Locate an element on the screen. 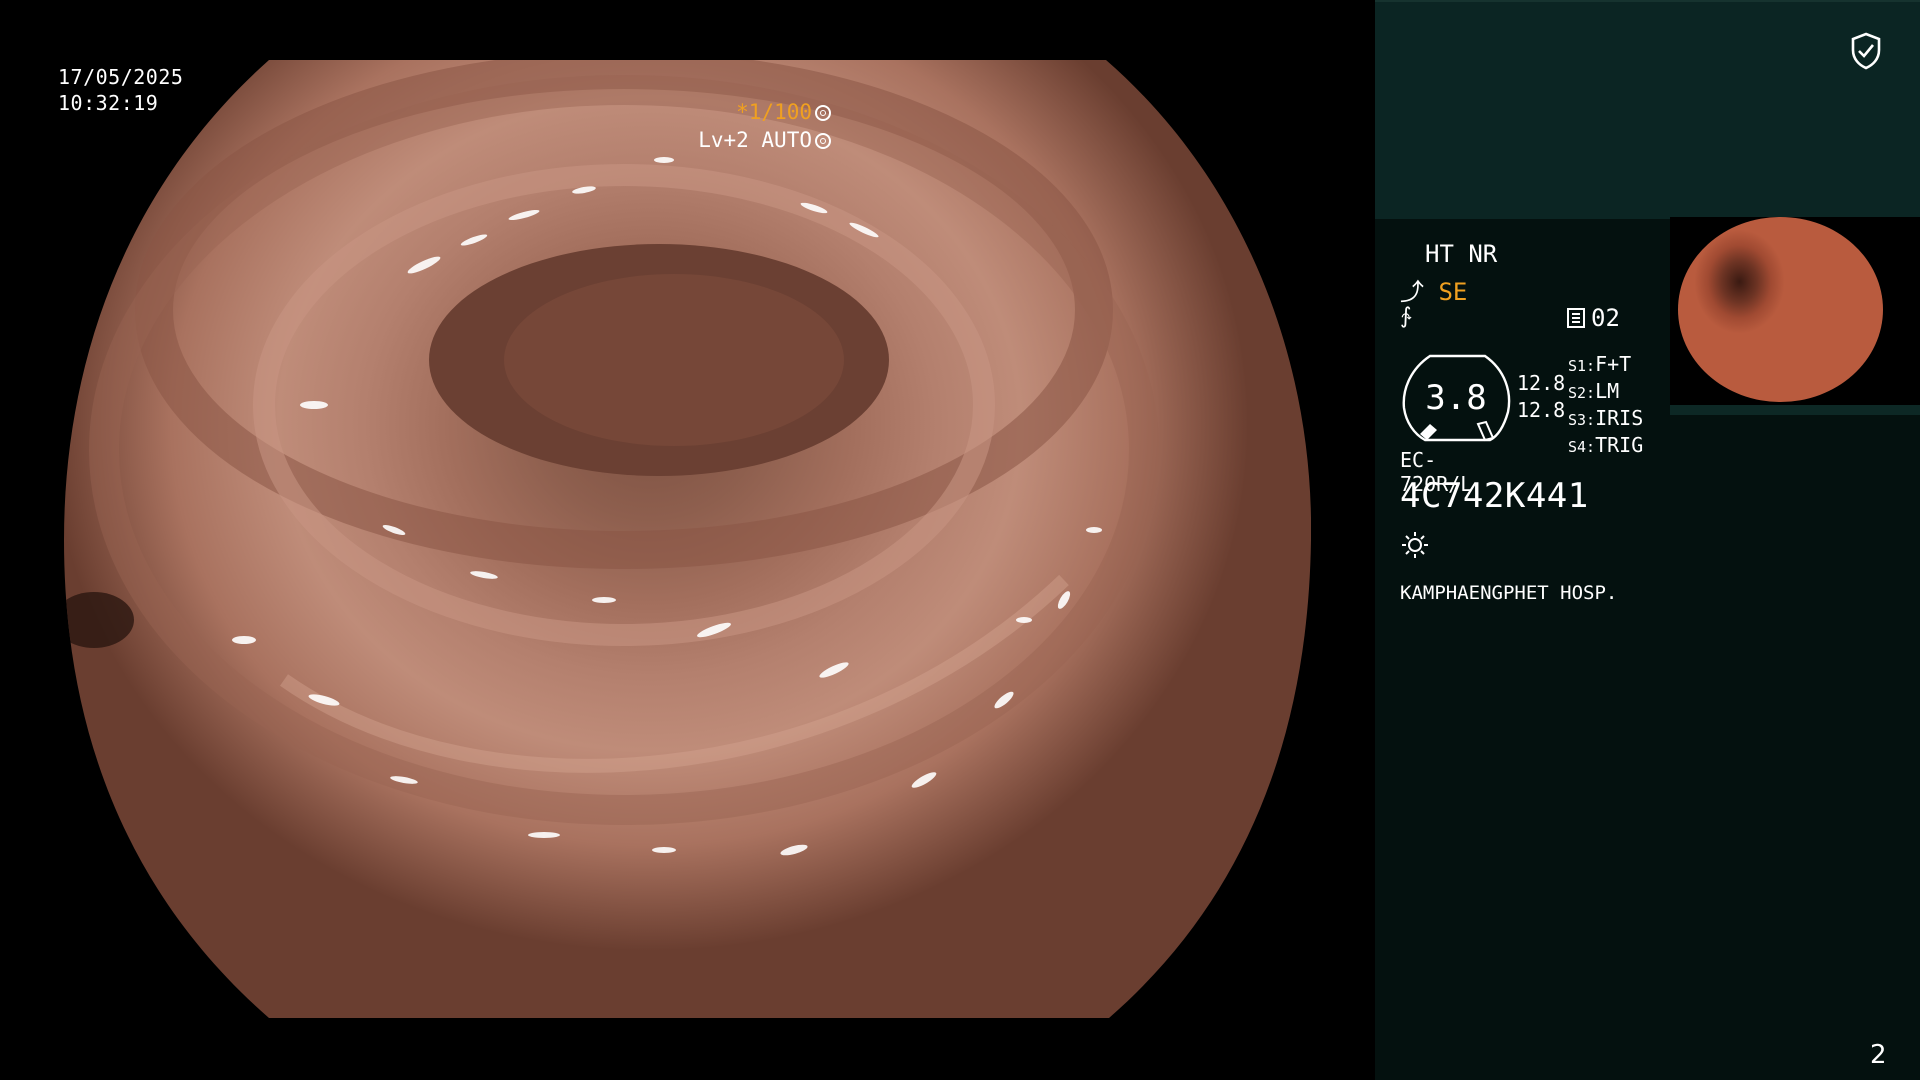  serial-number: 4C742K441 is located at coordinates (1494, 496).